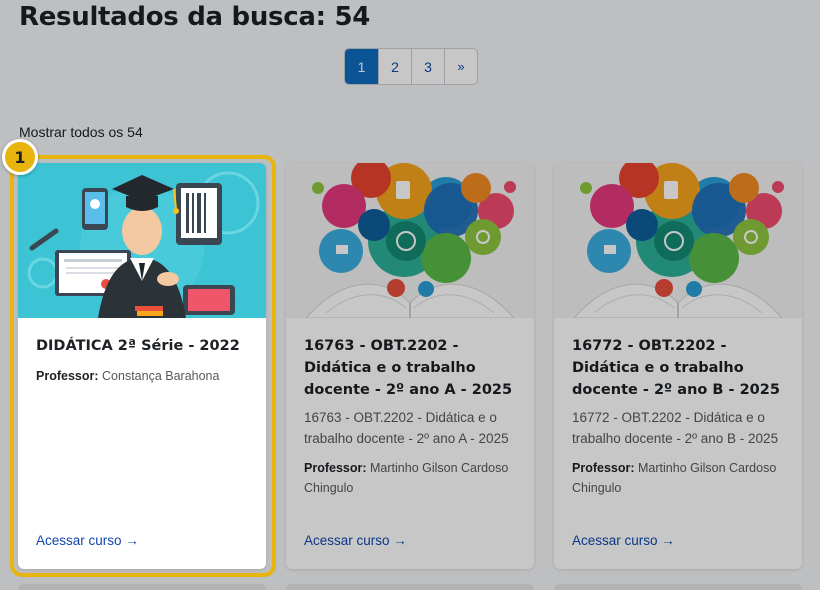 The width and height of the screenshot is (820, 590). What do you see at coordinates (81, 132) in the screenshot?
I see `show-all-link: Mostrar todos os 54` at bounding box center [81, 132].